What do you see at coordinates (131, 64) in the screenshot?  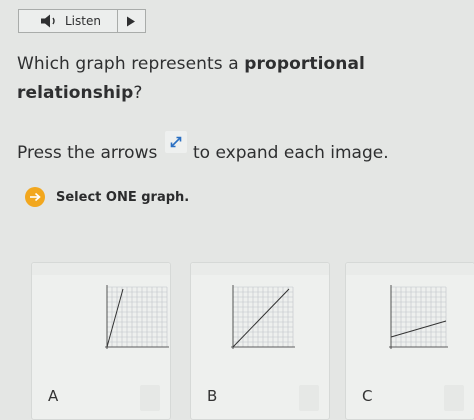 I see `question-prefix: Which graph represents a` at bounding box center [131, 64].